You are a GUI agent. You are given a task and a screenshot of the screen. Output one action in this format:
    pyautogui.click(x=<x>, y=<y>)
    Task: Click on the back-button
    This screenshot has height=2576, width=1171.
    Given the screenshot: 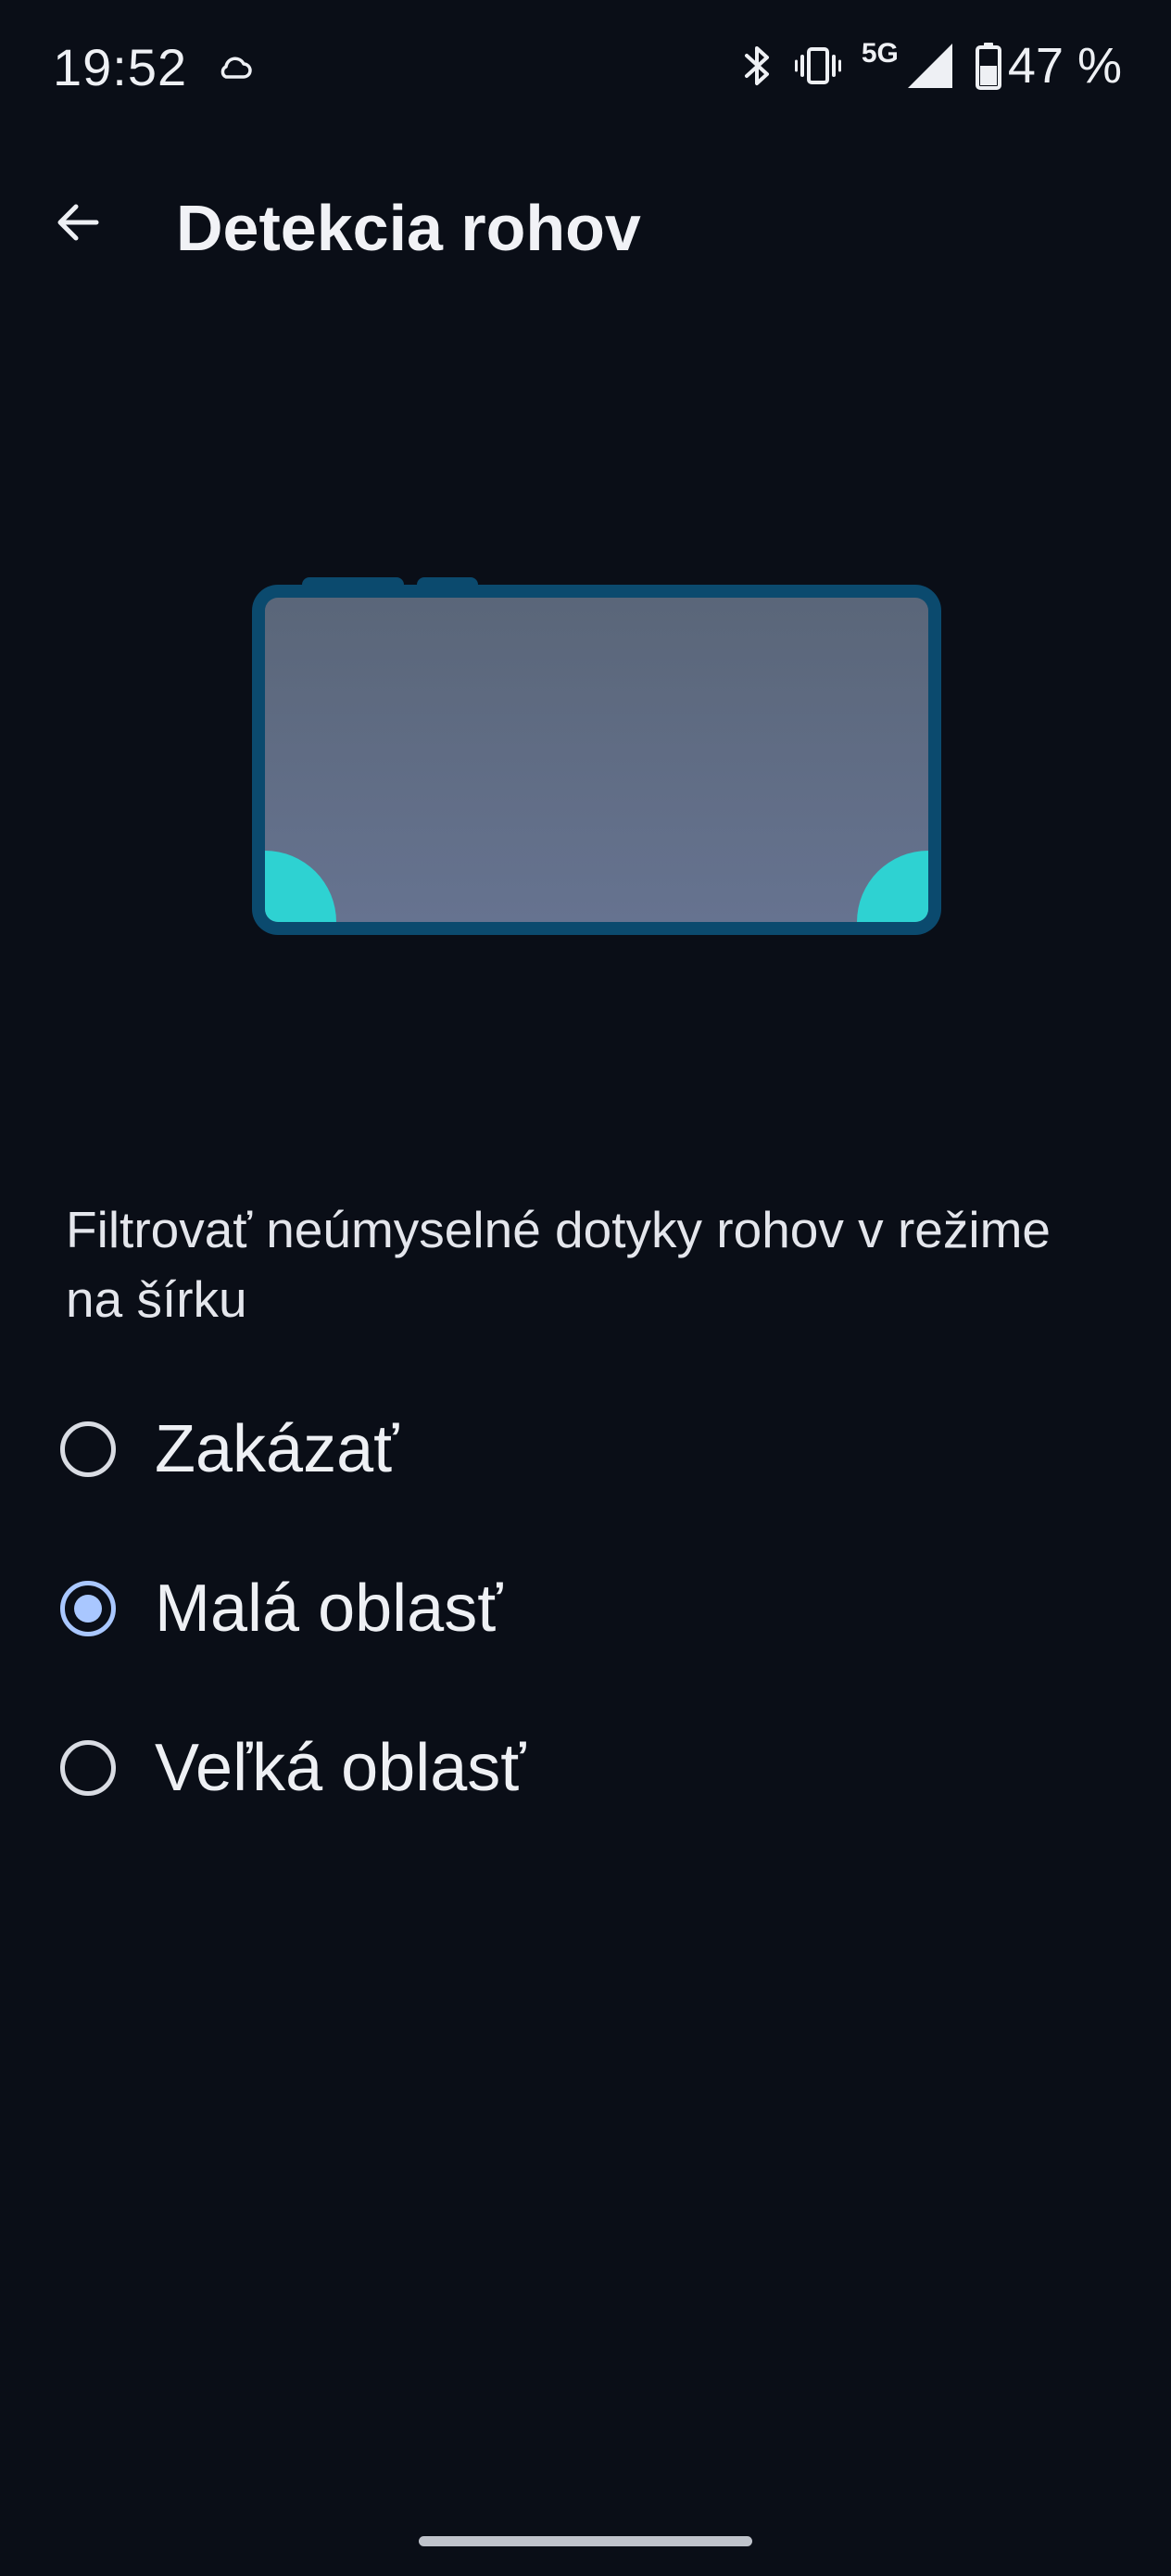 What is the action you would take?
    pyautogui.click(x=78, y=222)
    